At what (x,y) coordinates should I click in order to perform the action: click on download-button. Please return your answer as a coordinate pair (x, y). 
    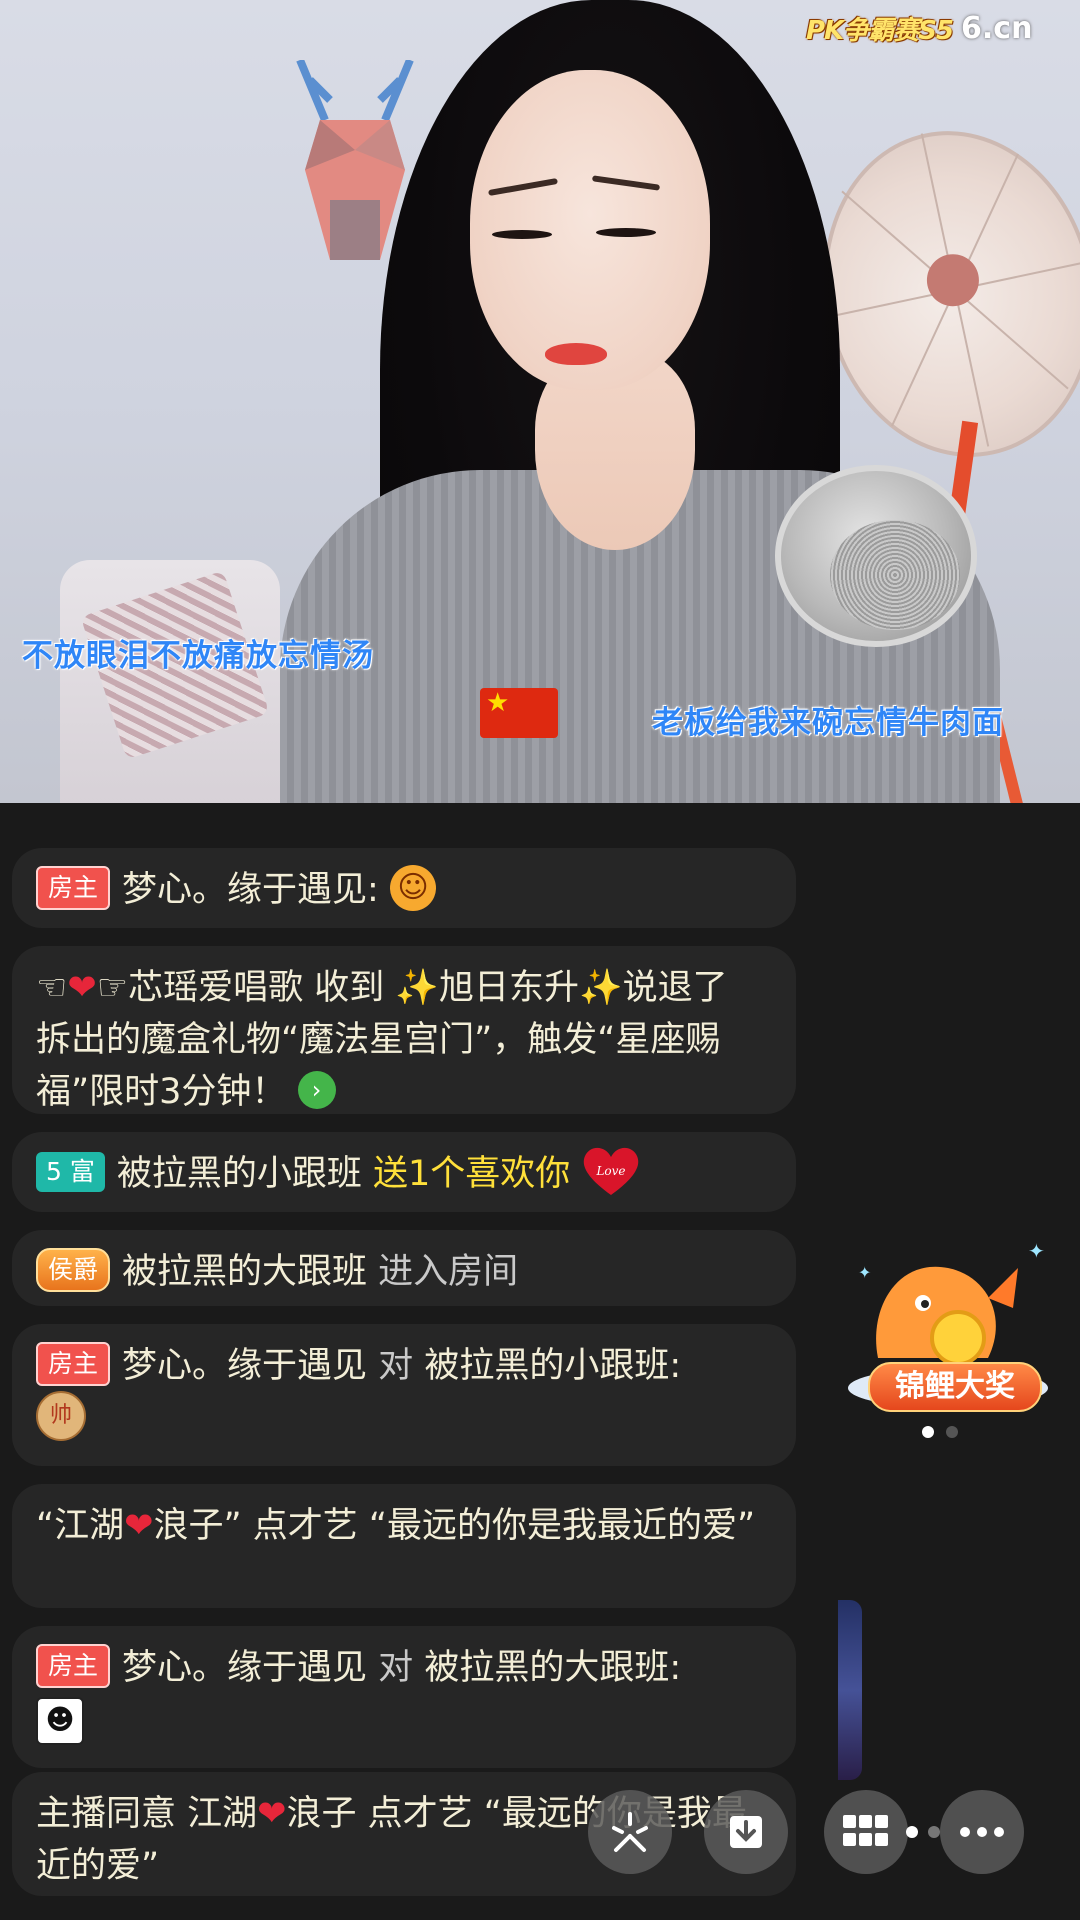
    Looking at the image, I should click on (746, 1832).